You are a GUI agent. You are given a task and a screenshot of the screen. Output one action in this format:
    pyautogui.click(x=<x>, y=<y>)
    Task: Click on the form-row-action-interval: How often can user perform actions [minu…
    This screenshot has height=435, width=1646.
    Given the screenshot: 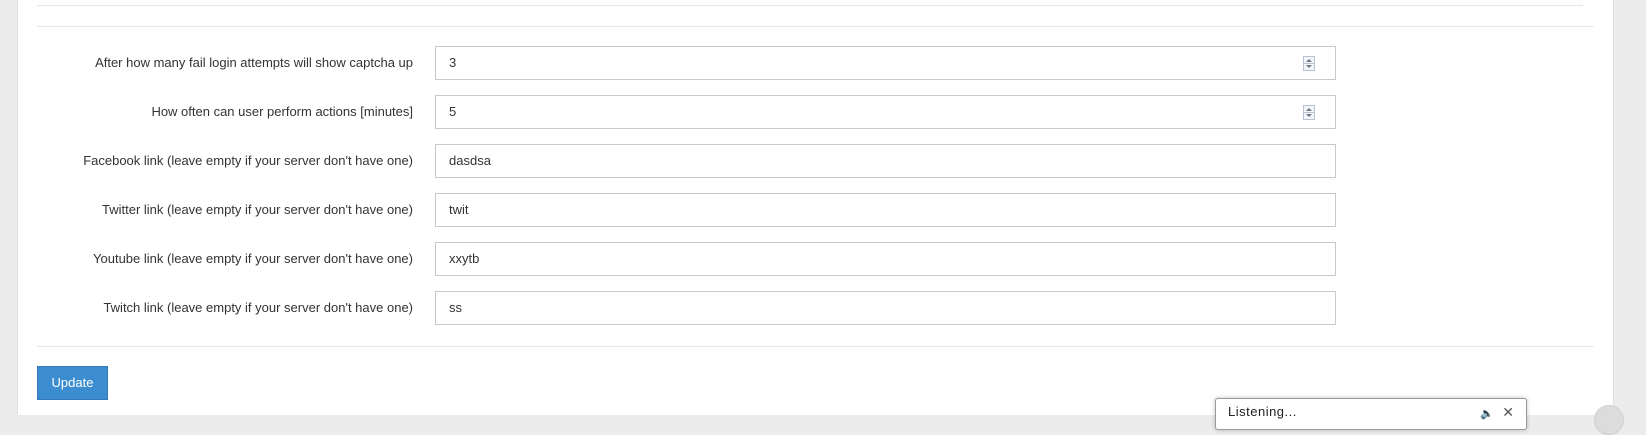 What is the action you would take?
    pyautogui.click(x=815, y=112)
    